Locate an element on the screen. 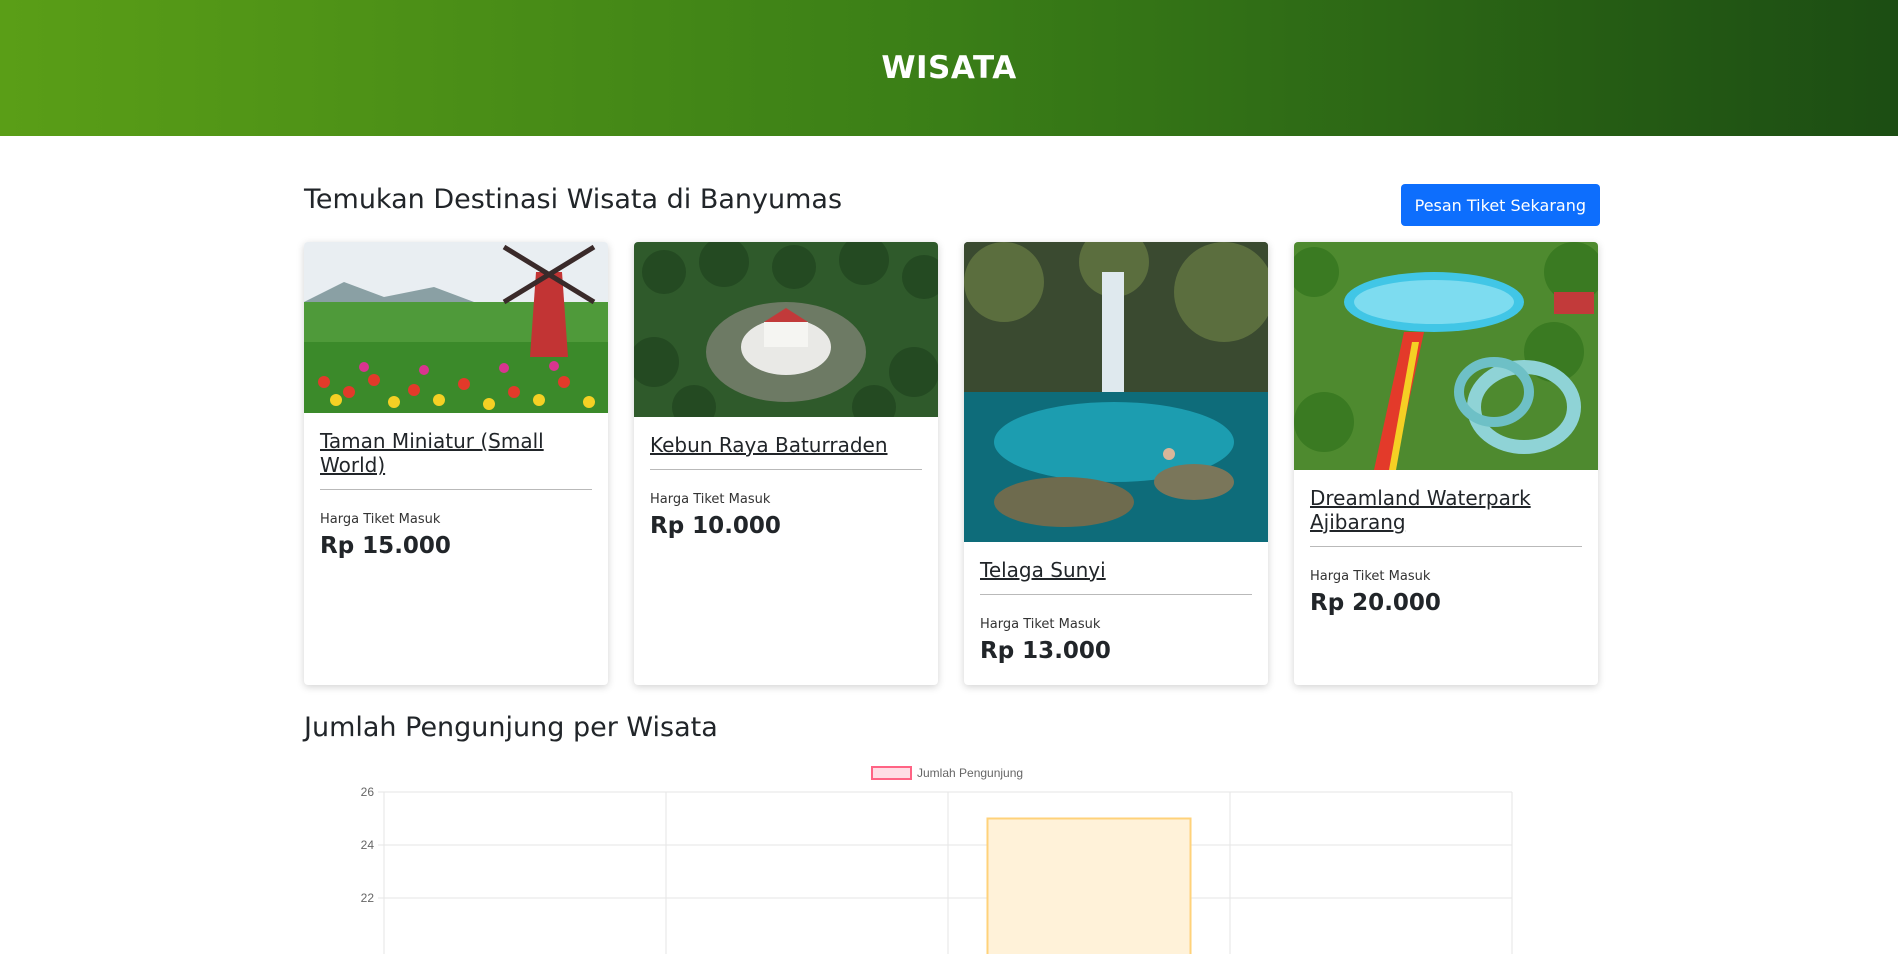 Image resolution: width=1898 pixels, height=958 pixels. chart-bar is located at coordinates (1089, 887).